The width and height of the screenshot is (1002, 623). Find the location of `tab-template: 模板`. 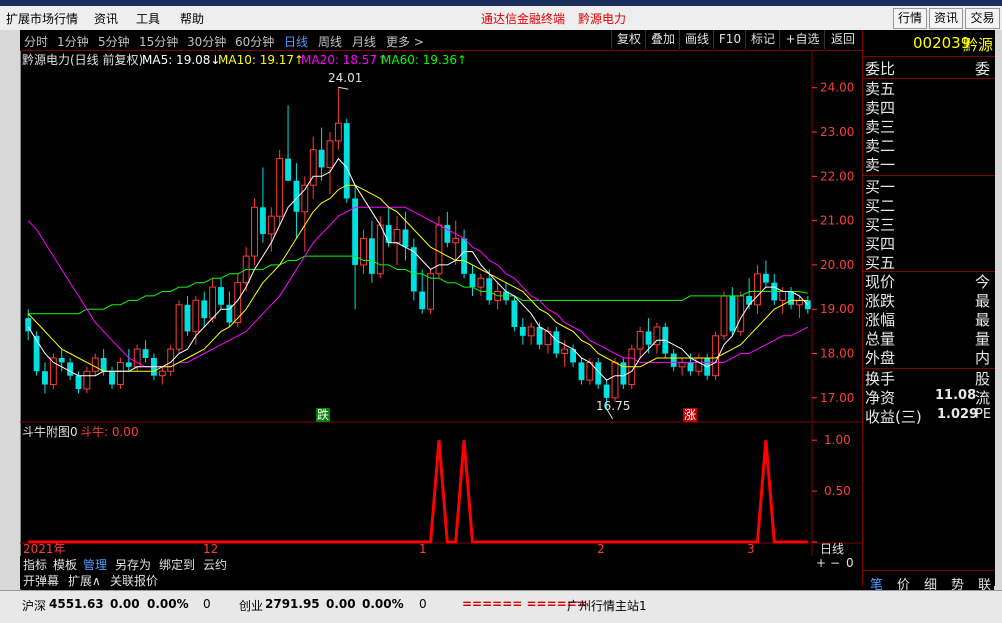

tab-template: 模板 is located at coordinates (65, 564).